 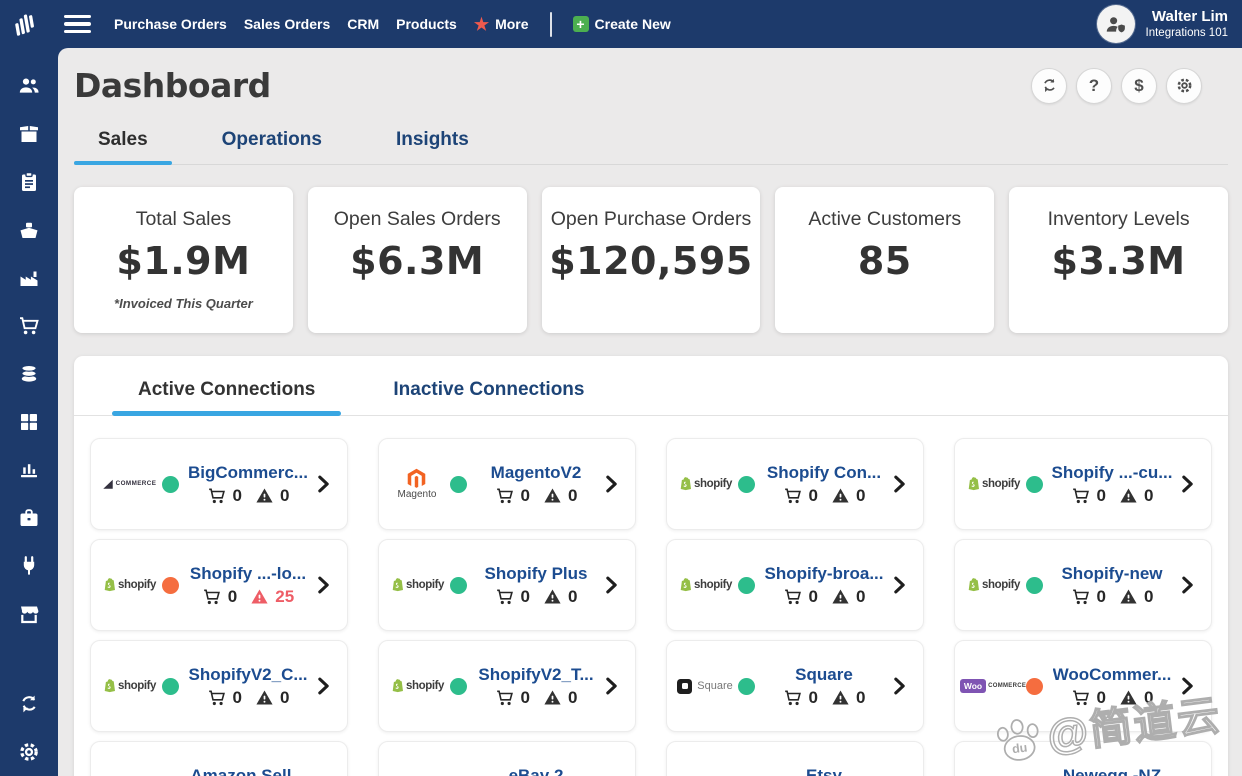 What do you see at coordinates (1118, 219) in the screenshot?
I see `kpi-label: Inventory Levels` at bounding box center [1118, 219].